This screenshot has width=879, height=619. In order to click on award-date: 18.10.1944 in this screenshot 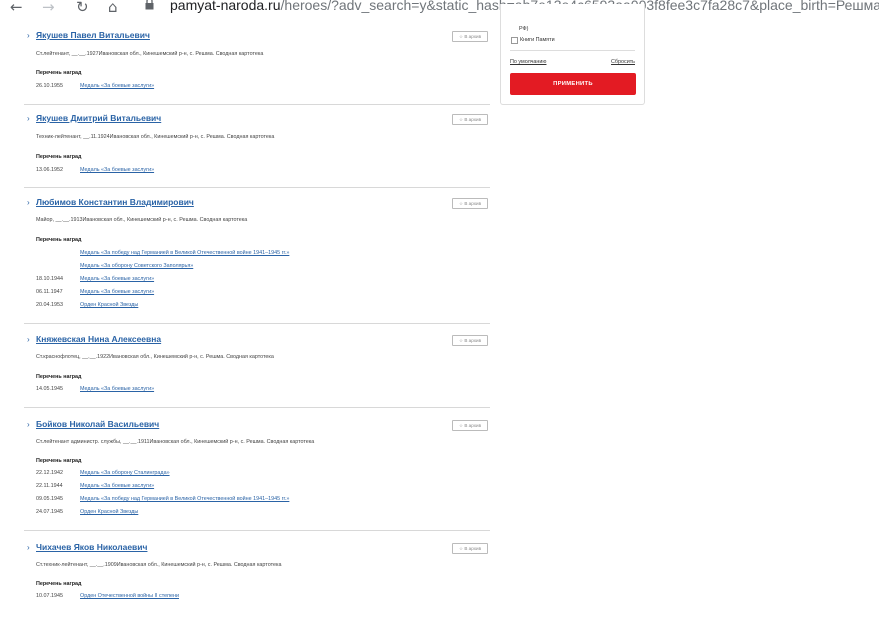, I will do `click(49, 279)`.